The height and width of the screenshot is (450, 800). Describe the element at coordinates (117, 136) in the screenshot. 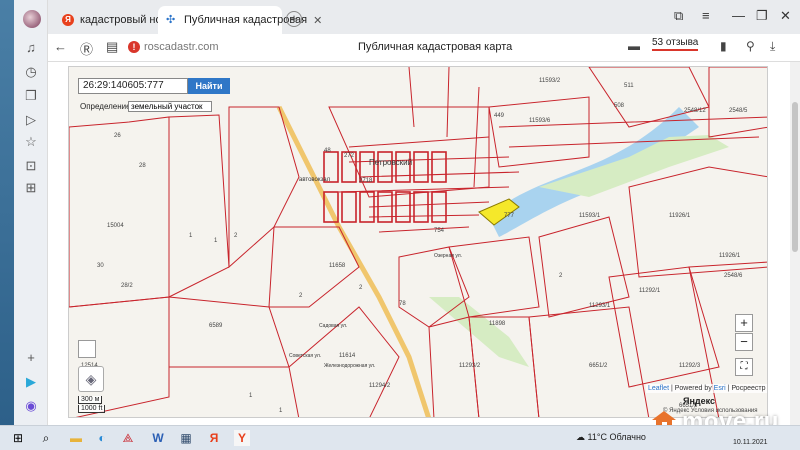

I see `parcel-label: 26` at that location.